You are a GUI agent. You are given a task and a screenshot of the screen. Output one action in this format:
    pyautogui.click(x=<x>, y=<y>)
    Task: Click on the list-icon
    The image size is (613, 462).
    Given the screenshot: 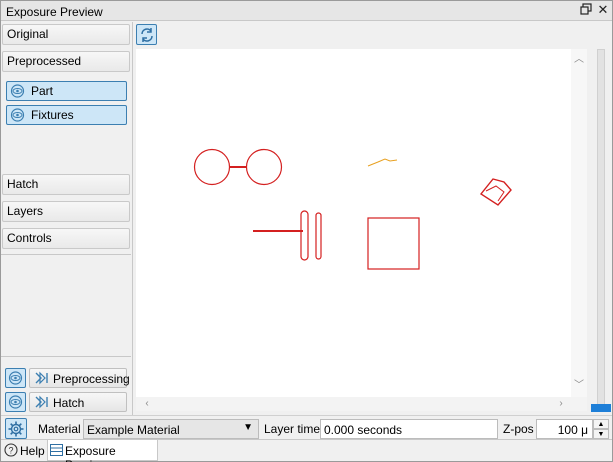 What is the action you would take?
    pyautogui.click(x=56, y=450)
    